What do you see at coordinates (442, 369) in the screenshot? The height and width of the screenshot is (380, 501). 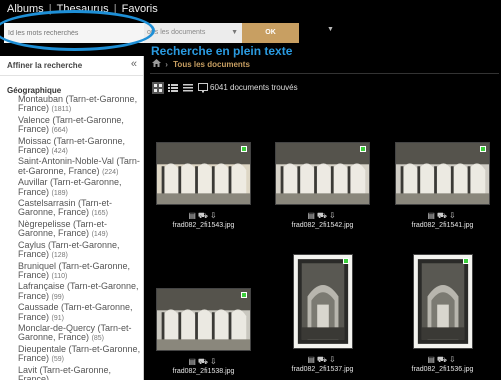 I see `result-filename: frad082_2fi1536.jpg` at bounding box center [442, 369].